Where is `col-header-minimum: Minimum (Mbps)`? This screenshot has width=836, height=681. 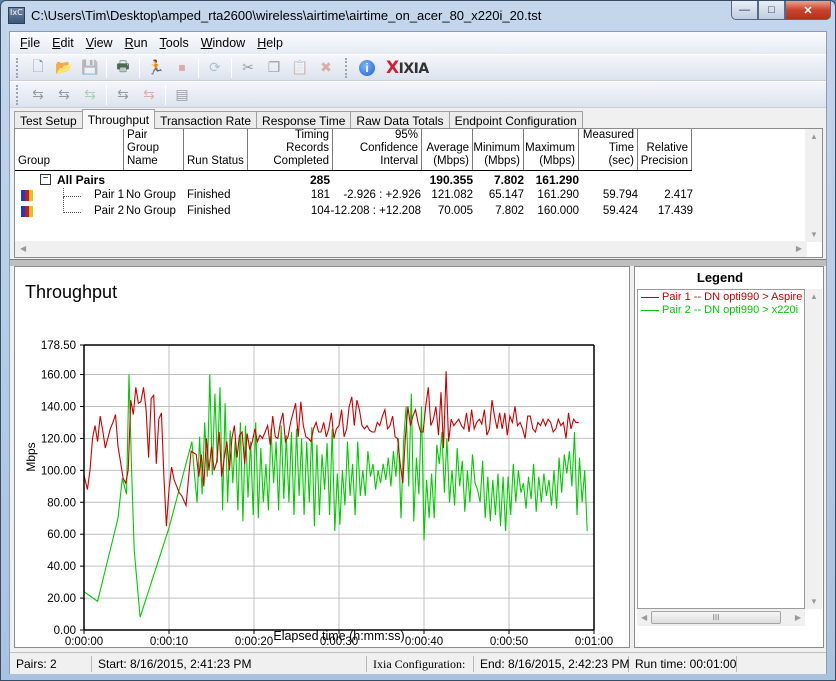
col-header-minimum: Minimum (Mbps) is located at coordinates (498, 149).